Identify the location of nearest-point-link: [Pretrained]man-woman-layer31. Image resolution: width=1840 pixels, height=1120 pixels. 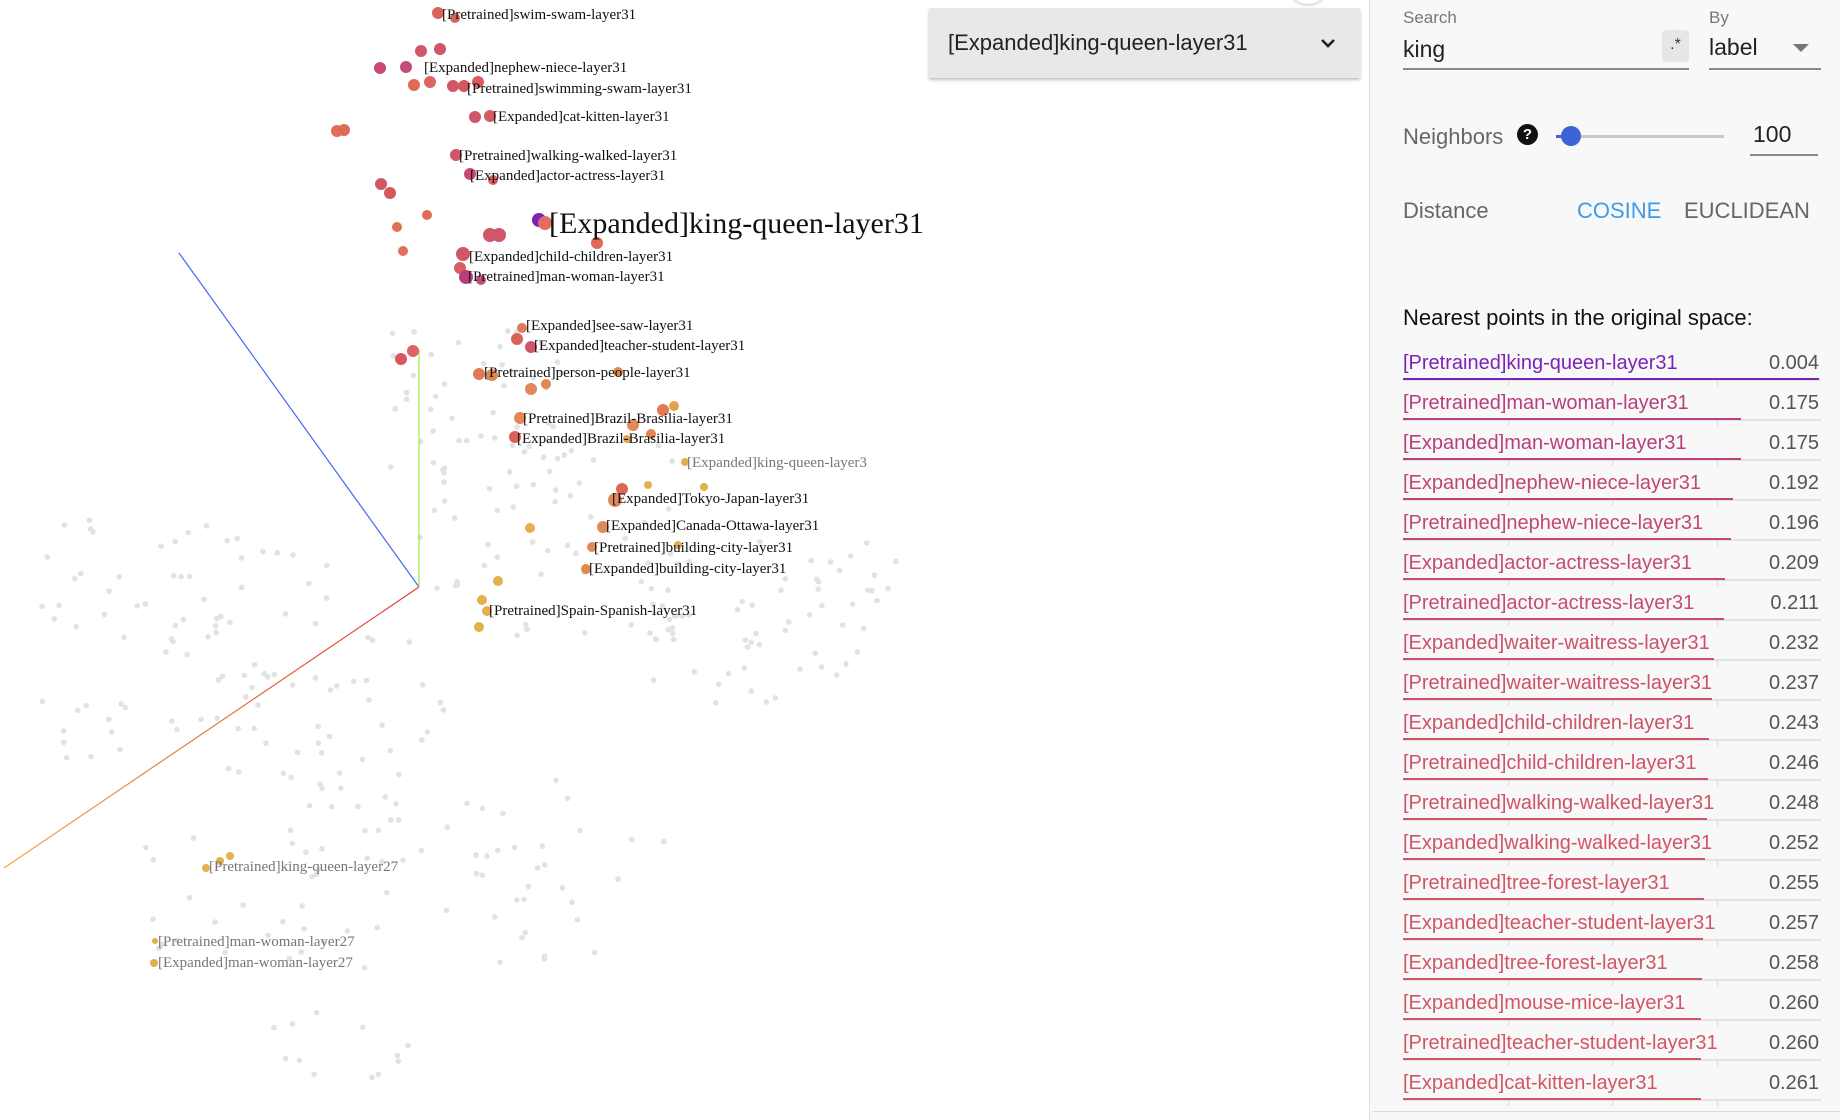
(1546, 403).